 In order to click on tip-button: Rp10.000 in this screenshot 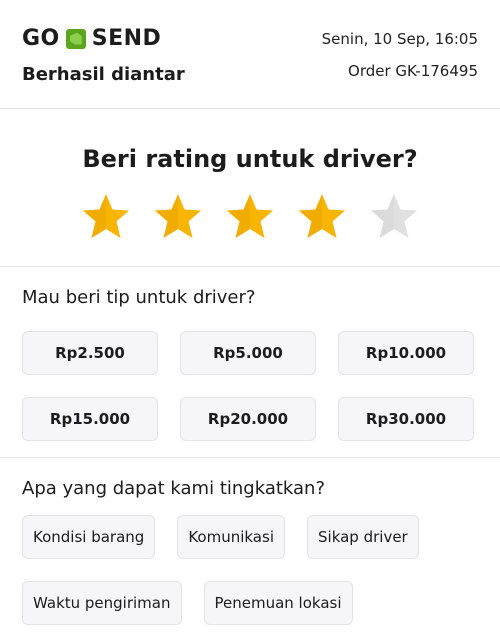, I will do `click(406, 353)`.